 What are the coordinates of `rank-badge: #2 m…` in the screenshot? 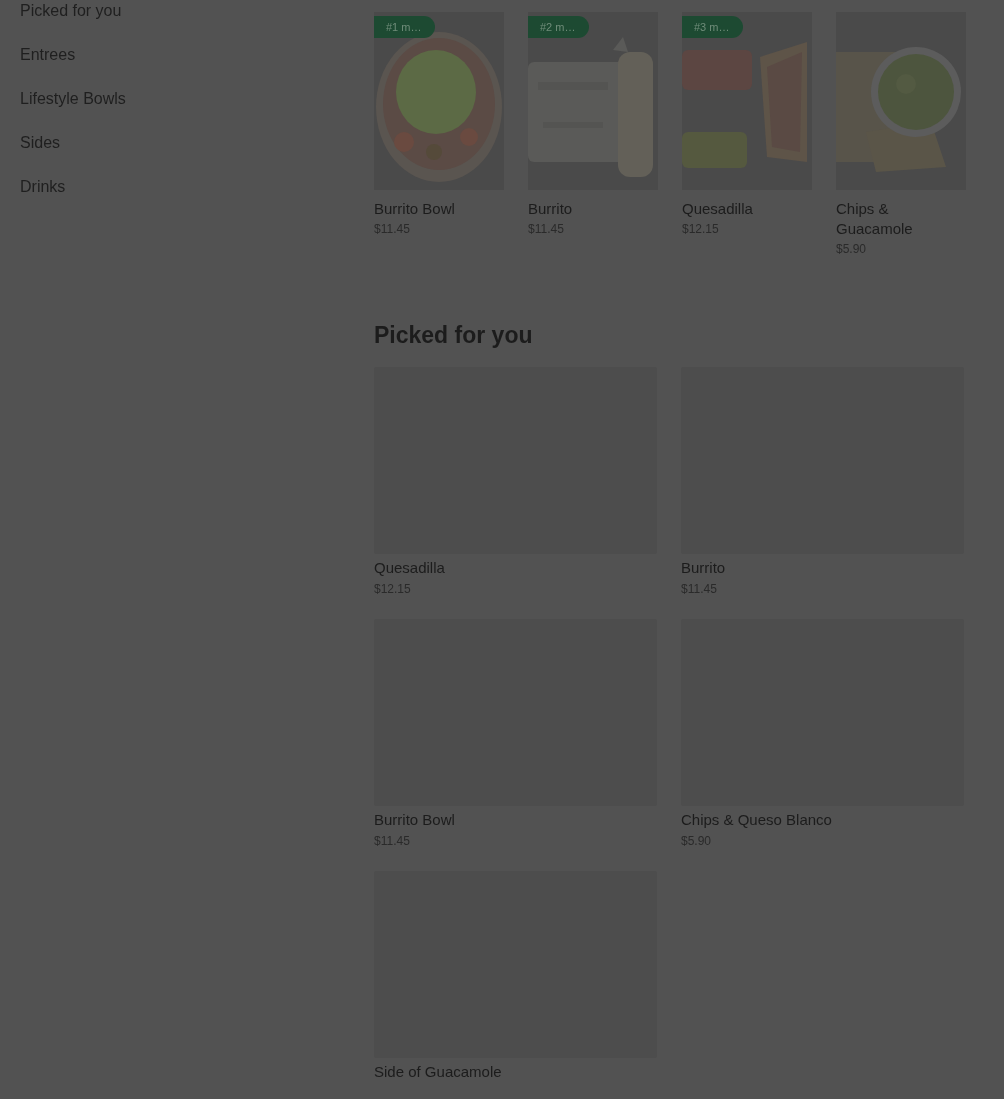 It's located at (559, 27).